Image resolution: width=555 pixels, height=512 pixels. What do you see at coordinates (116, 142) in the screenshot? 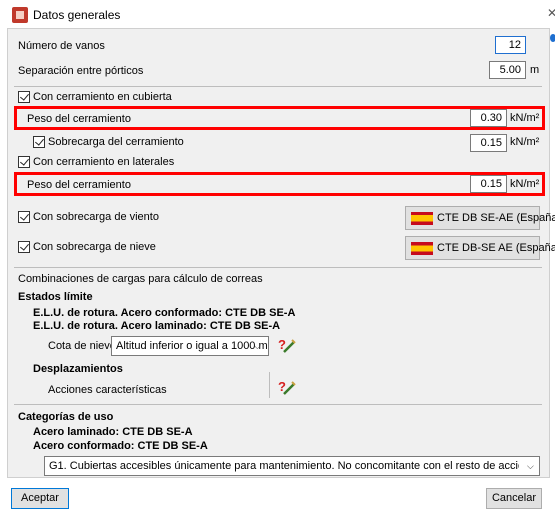
I see `sobrecarga-label: Sobrecarga del cerramiento` at bounding box center [116, 142].